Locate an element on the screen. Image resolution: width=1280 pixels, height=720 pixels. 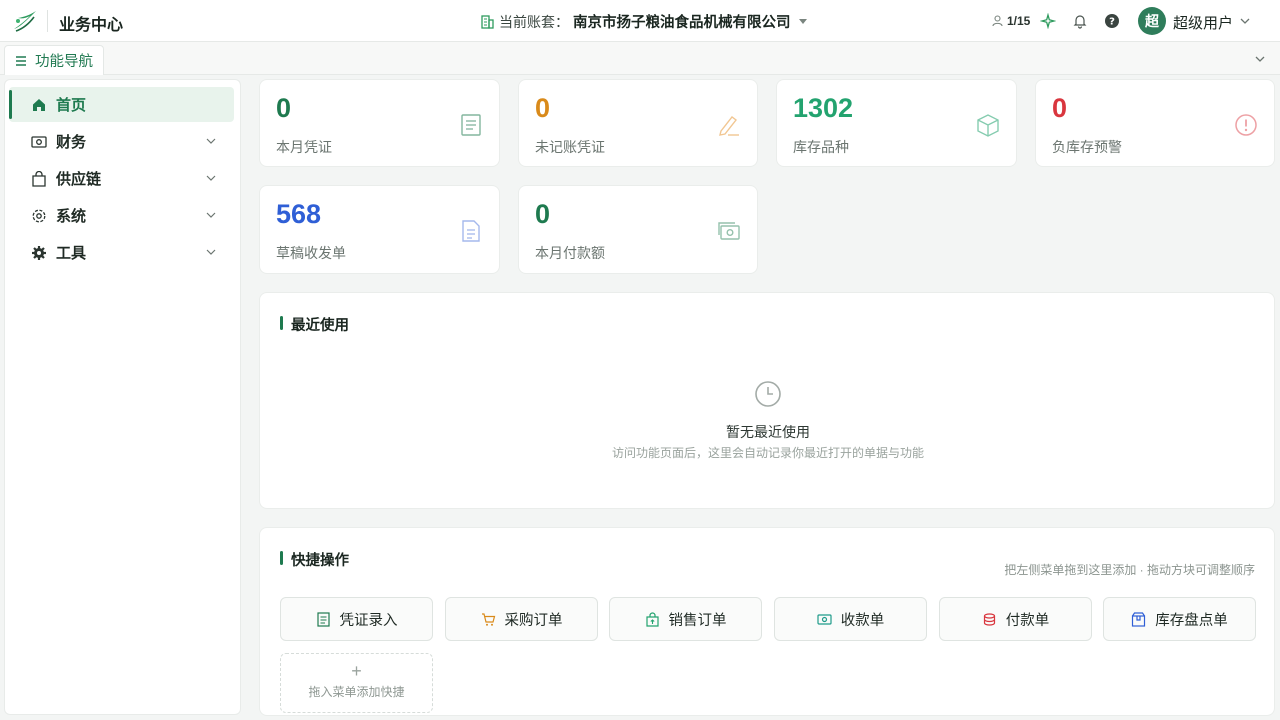
quick-add-label: 拖入菜单添加快捷 is located at coordinates (356, 692).